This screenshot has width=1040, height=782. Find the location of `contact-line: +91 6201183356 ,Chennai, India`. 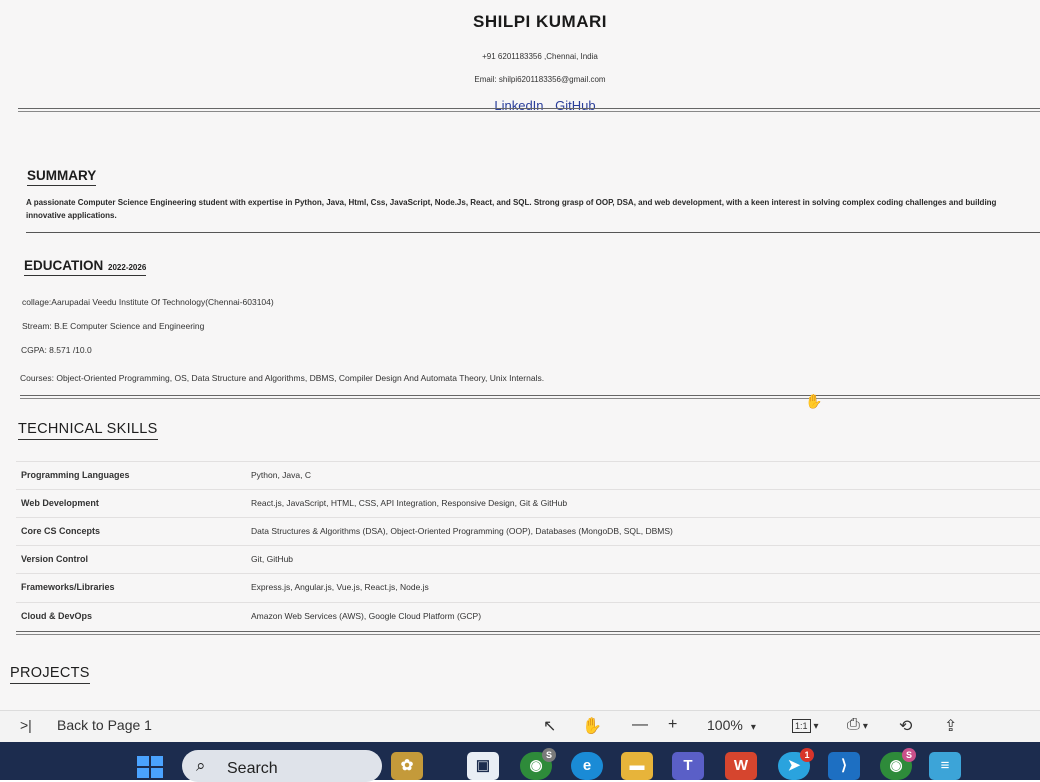

contact-line: +91 6201183356 ,Chennai, India is located at coordinates (540, 56).